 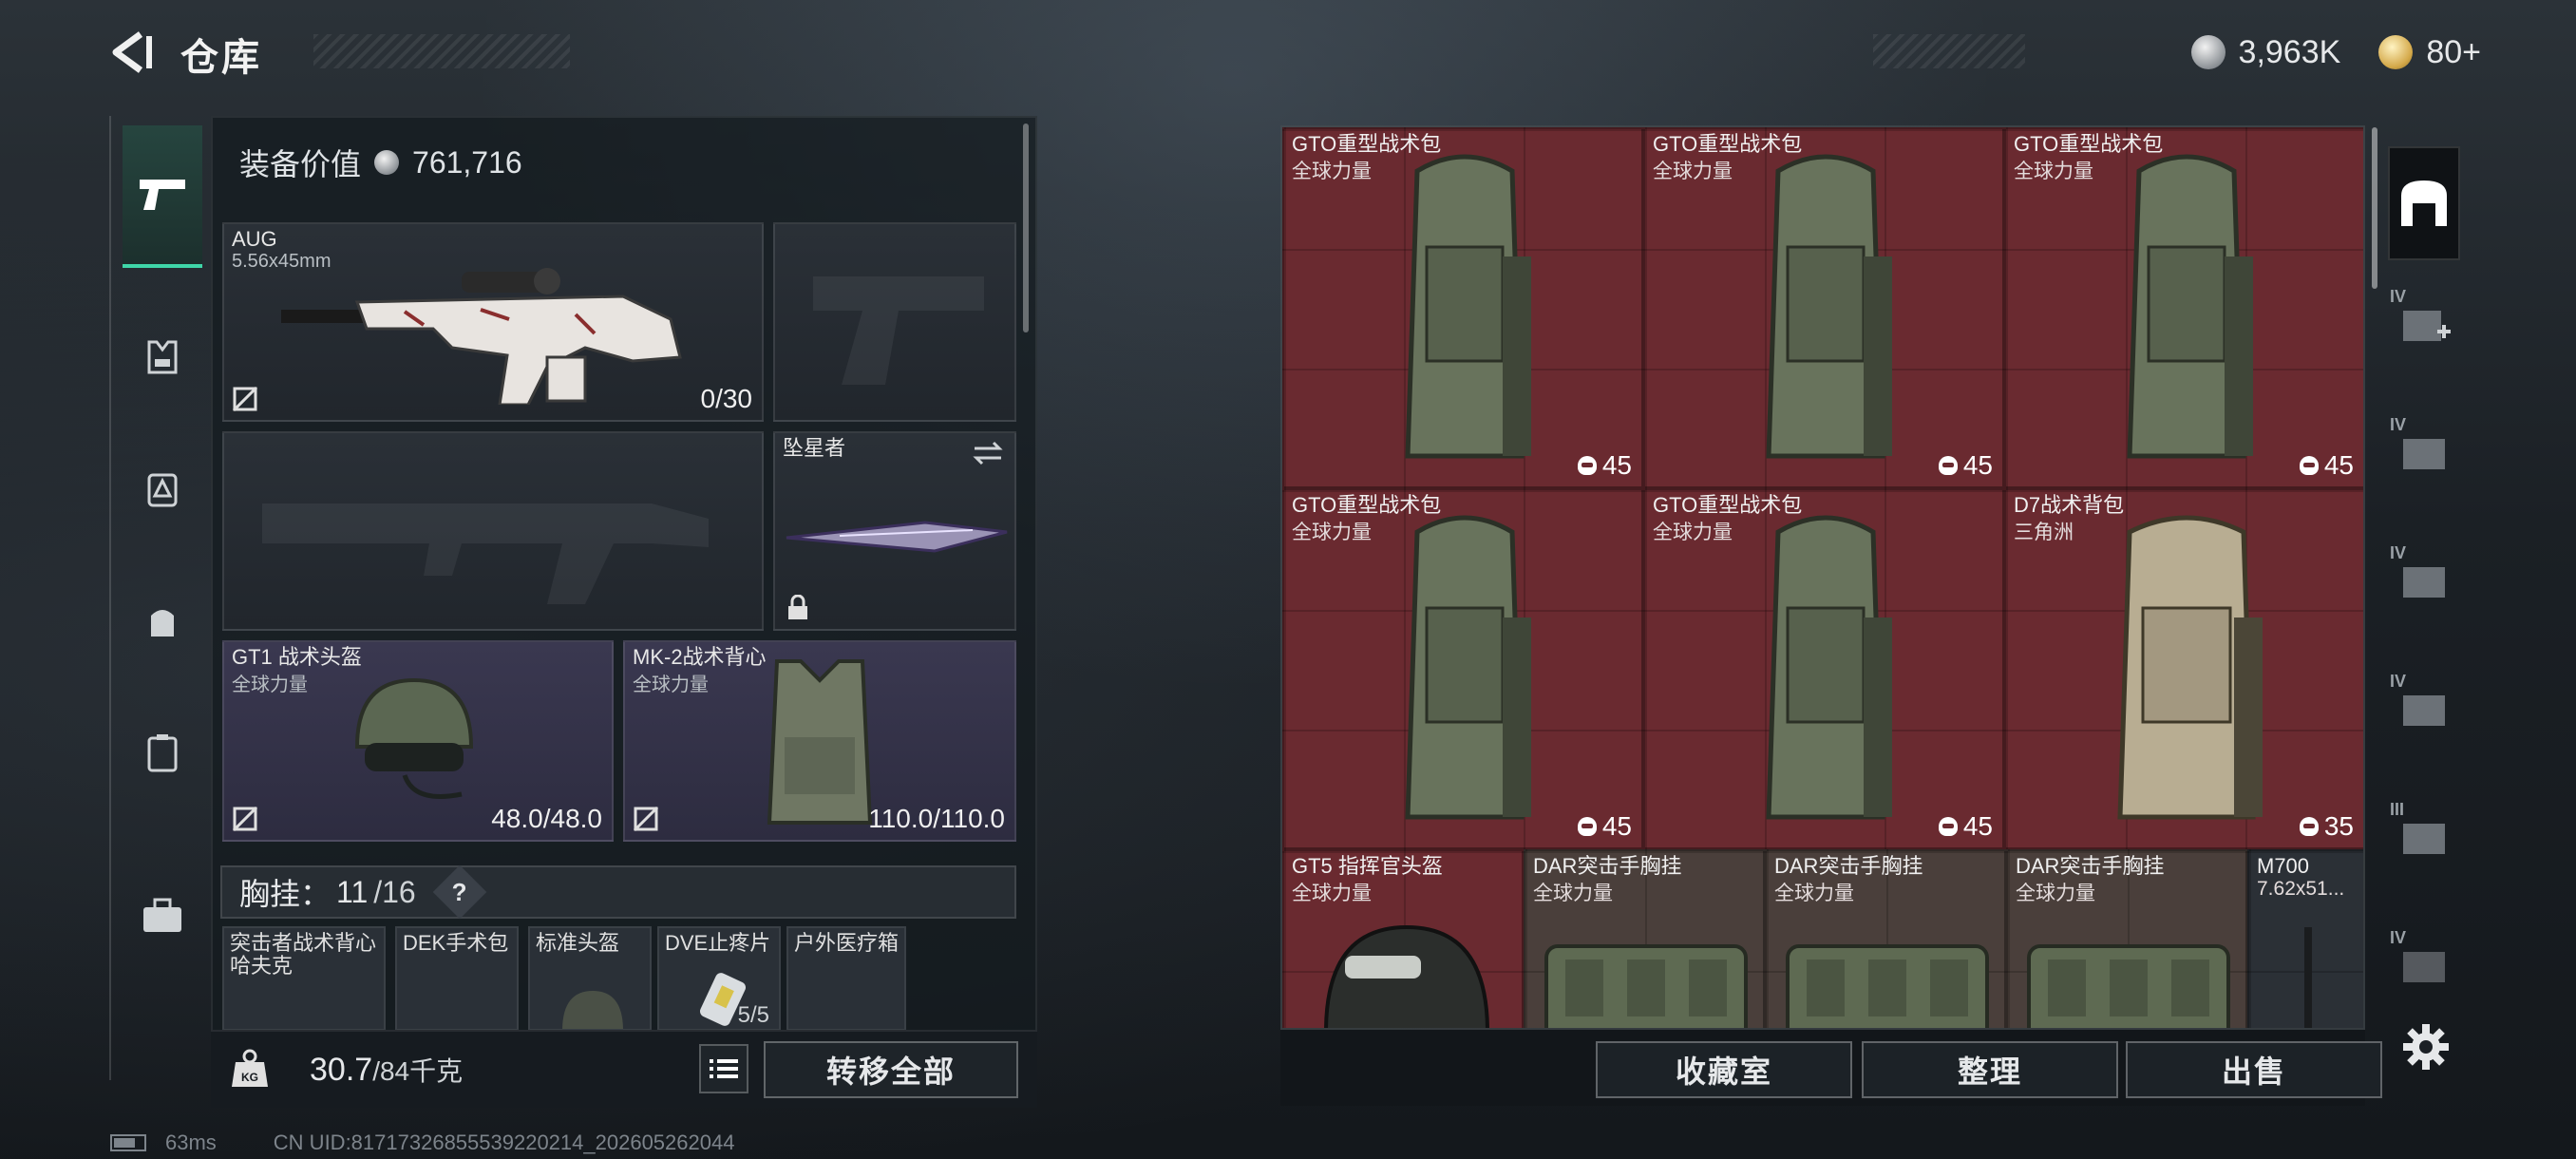 I want to click on warehouse-icon, so click(x=2424, y=203).